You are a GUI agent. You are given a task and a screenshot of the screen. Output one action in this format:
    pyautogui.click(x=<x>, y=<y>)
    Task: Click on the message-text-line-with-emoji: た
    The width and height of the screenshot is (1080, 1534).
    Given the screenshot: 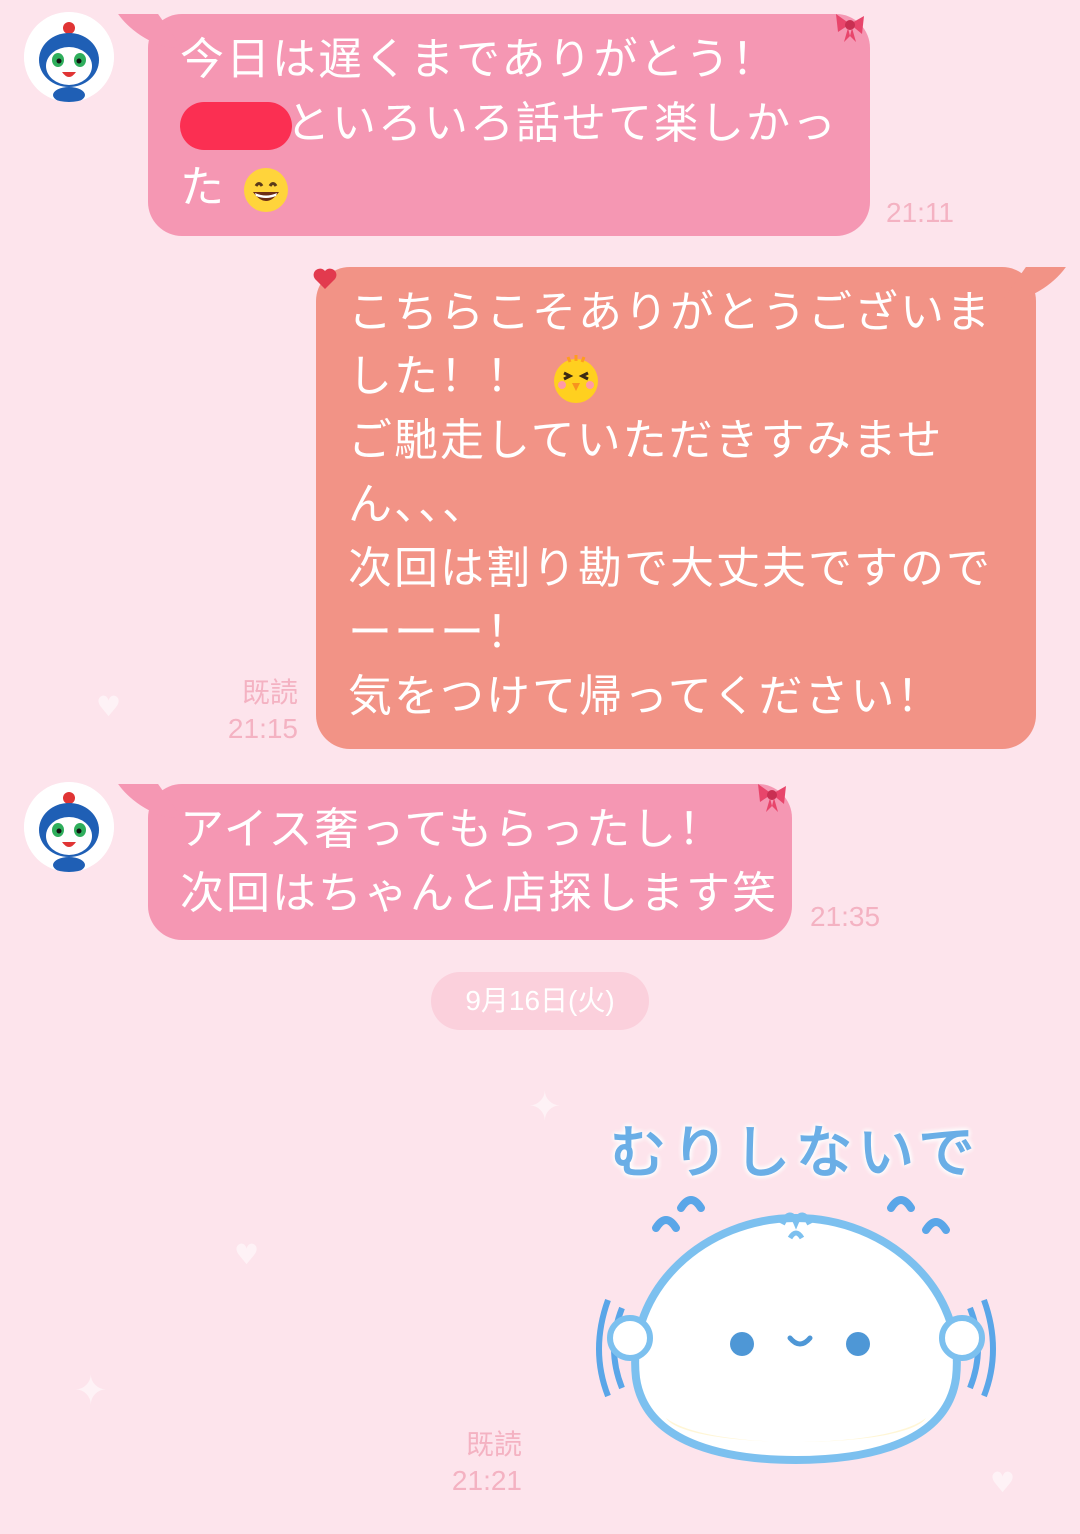 What is the action you would take?
    pyautogui.click(x=525, y=188)
    